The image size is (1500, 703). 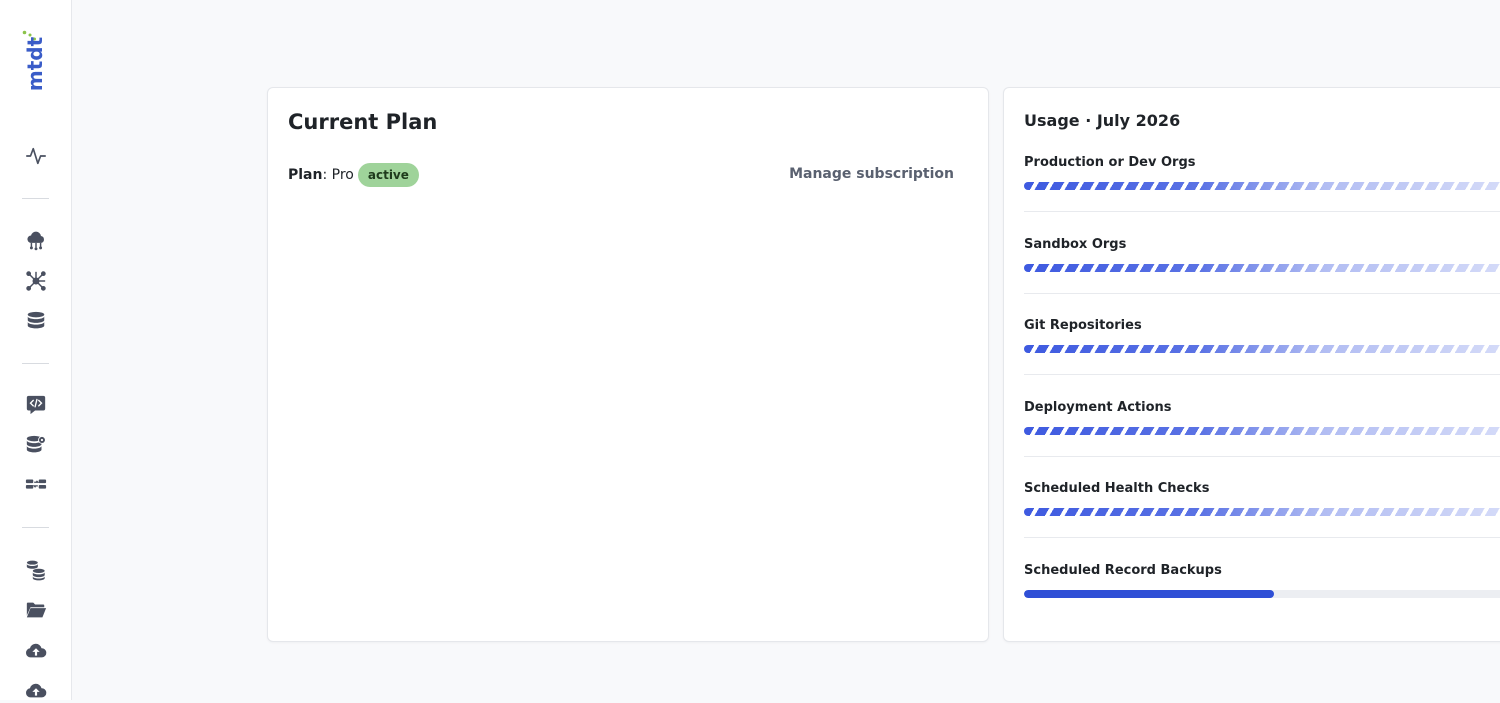 I want to click on plan-key: Plan, so click(x=305, y=175).